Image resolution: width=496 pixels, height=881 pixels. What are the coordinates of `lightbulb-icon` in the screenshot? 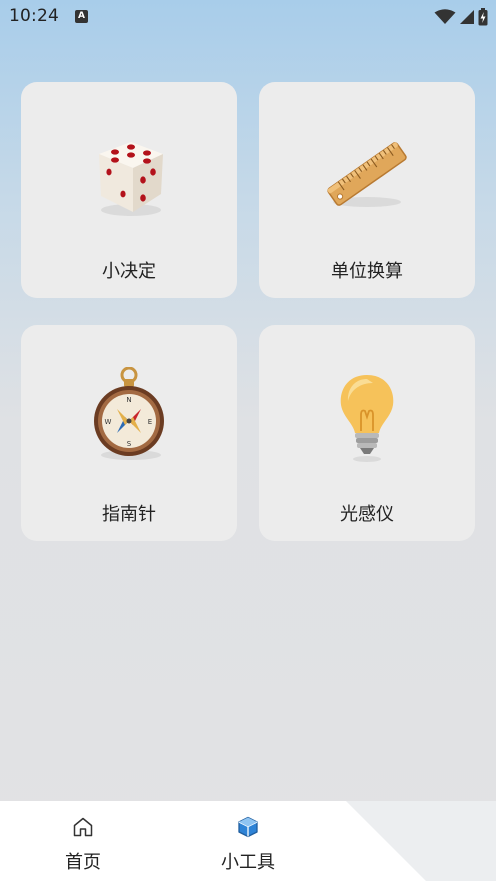 It's located at (367, 418).